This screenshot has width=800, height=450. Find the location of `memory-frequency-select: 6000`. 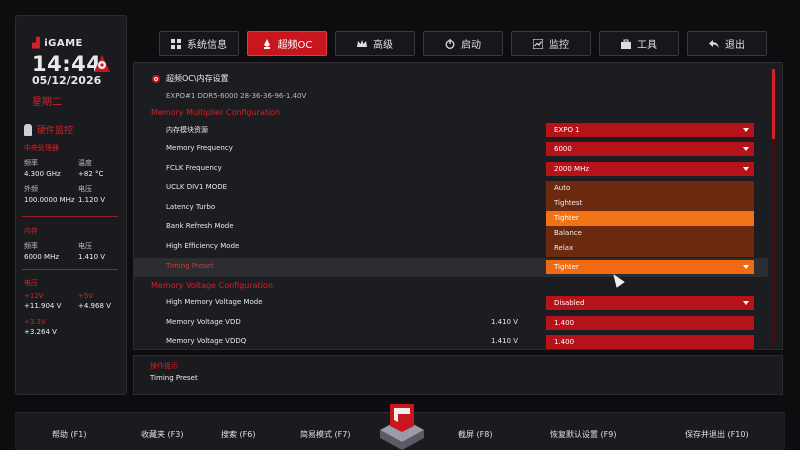

memory-frequency-select: 6000 is located at coordinates (650, 149).